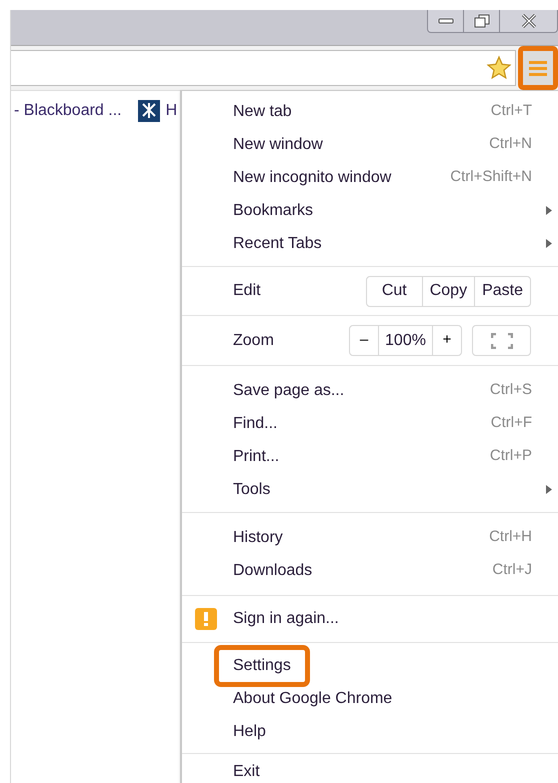 The height and width of the screenshot is (783, 558). What do you see at coordinates (394, 291) in the screenshot?
I see `edit-button: Cut` at bounding box center [394, 291].